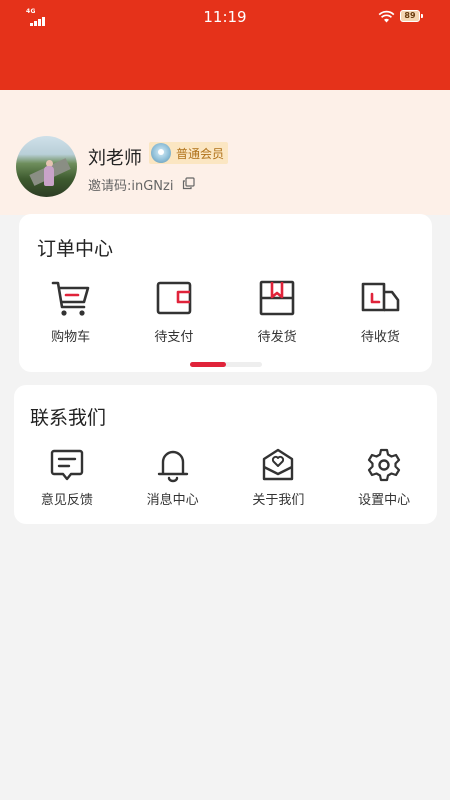  Describe the element at coordinates (277, 337) in the screenshot. I see `order-item-label: 待发货` at that location.